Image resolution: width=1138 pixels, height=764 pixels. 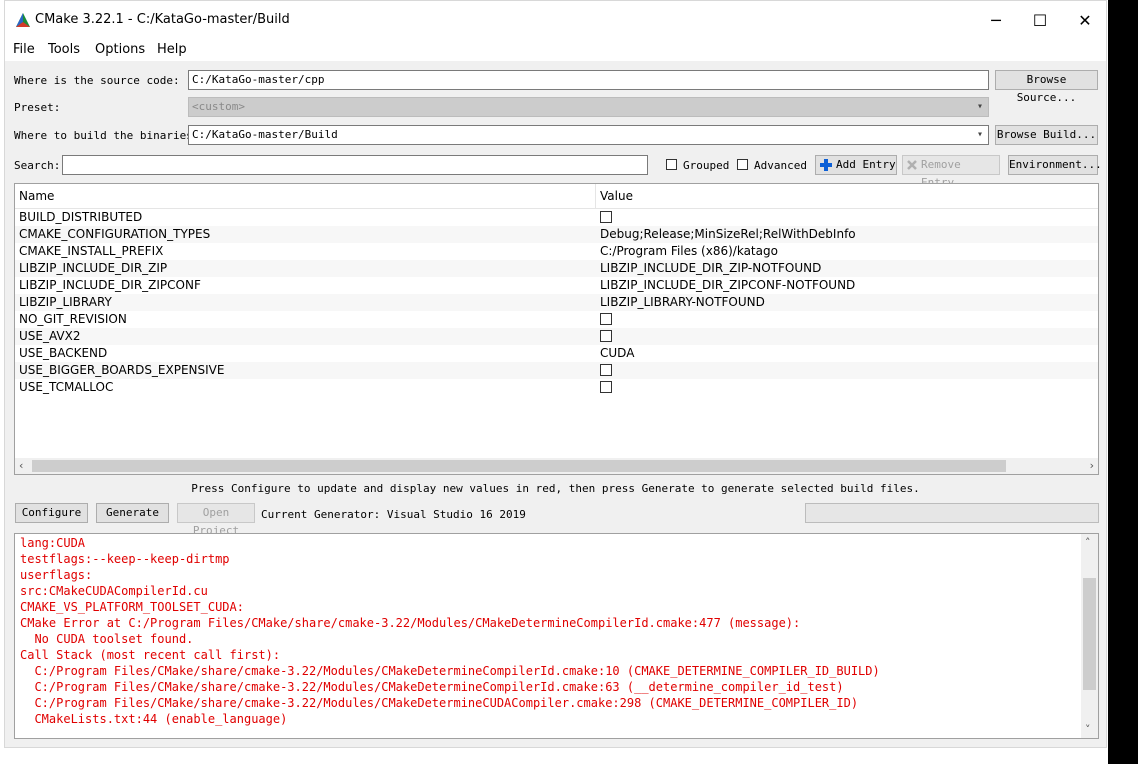 What do you see at coordinates (132, 607) in the screenshot?
I see `output-line: CMAKE_VS_PLATFORM_TOOLSET_CUDA:` at bounding box center [132, 607].